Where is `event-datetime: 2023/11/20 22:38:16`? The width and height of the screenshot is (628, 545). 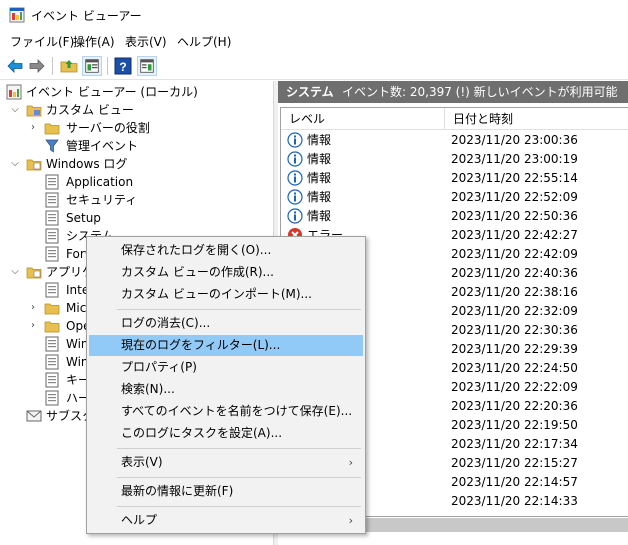 event-datetime: 2023/11/20 22:38:16 is located at coordinates (514, 292).